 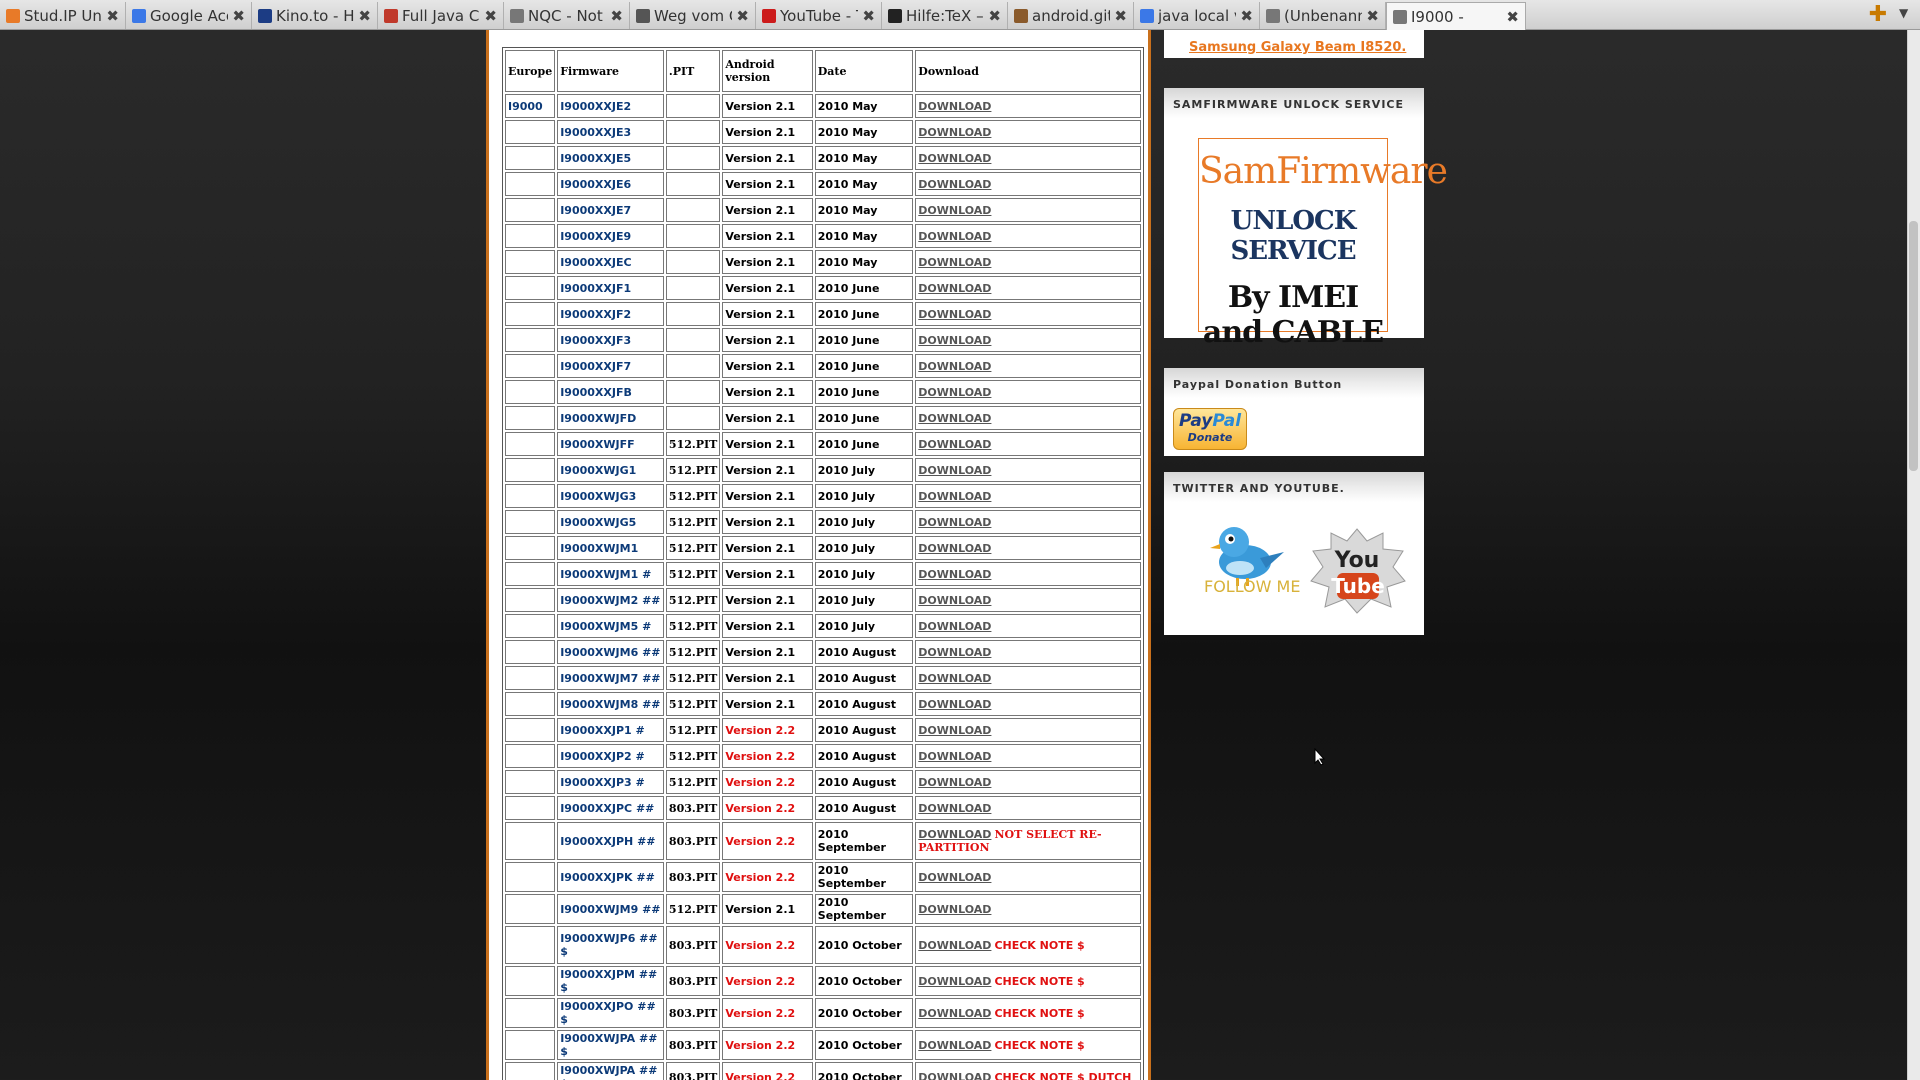 What do you see at coordinates (63, 15) in the screenshot?
I see `tab-0: Stud.IP Uni ...✖` at bounding box center [63, 15].